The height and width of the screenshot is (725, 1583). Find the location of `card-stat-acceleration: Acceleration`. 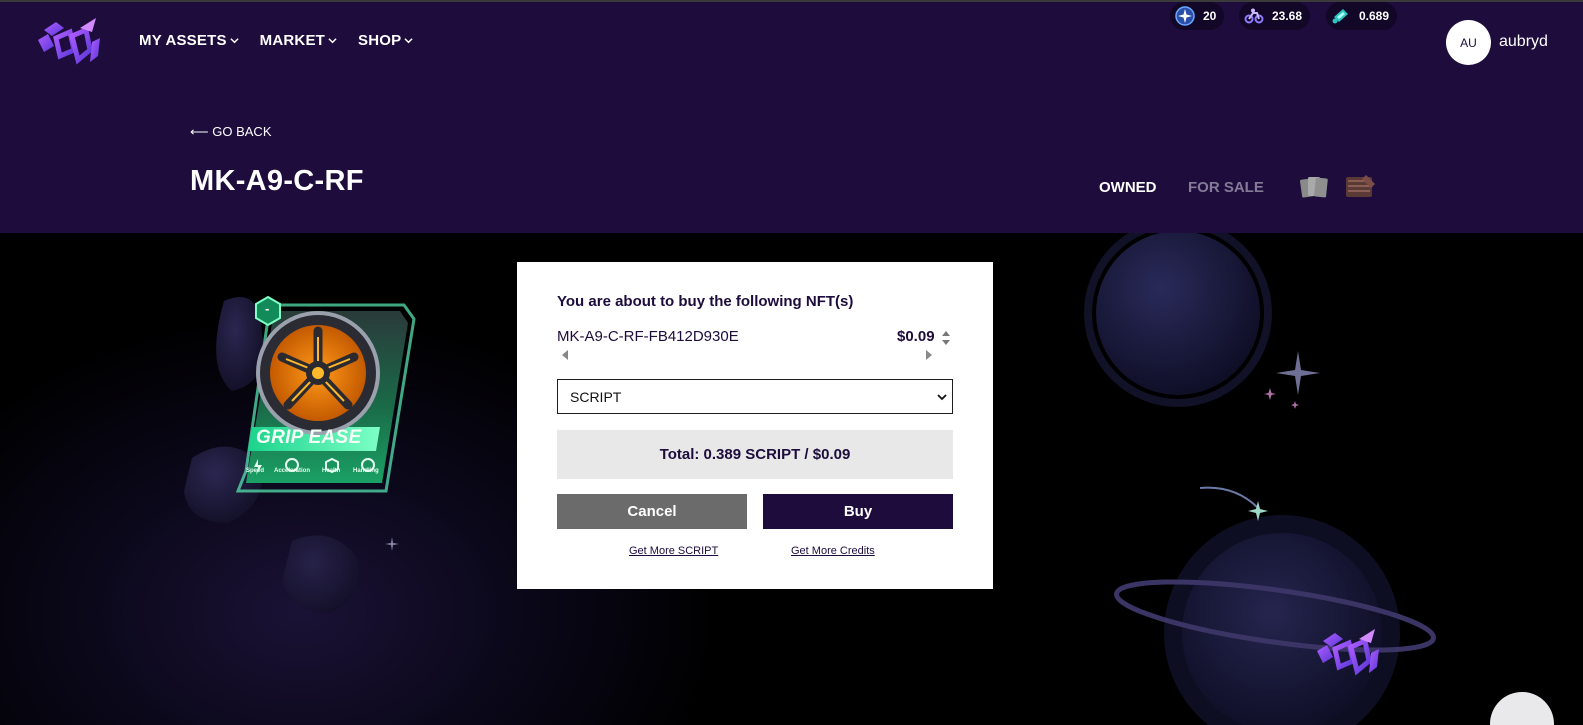

card-stat-acceleration: Acceleration is located at coordinates (292, 471).